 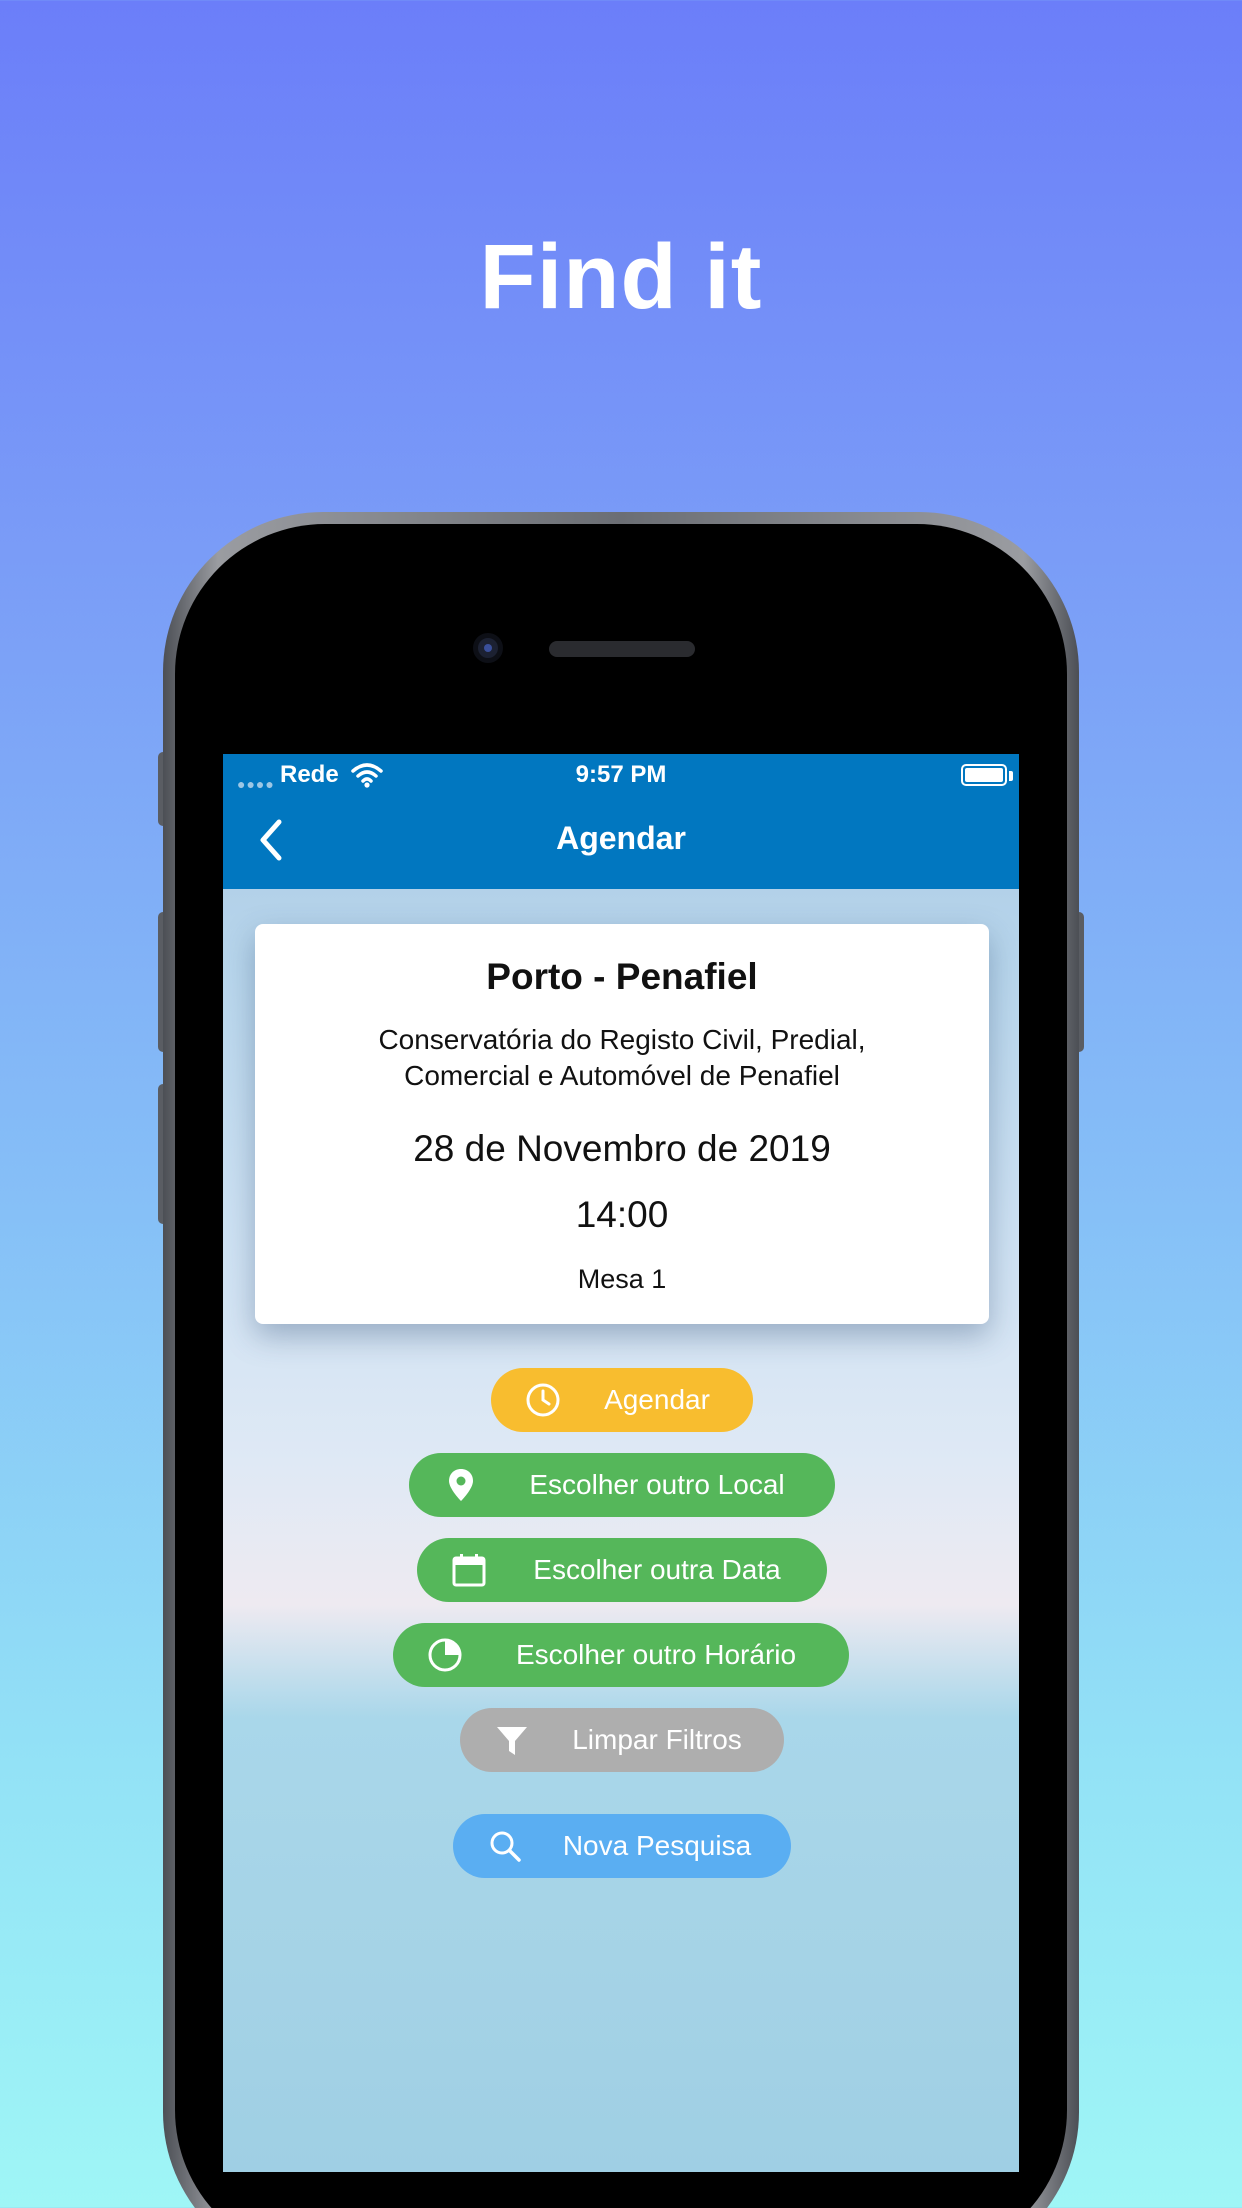 I want to click on choose-location-label: Escolher outro Local, so click(x=657, y=1484).